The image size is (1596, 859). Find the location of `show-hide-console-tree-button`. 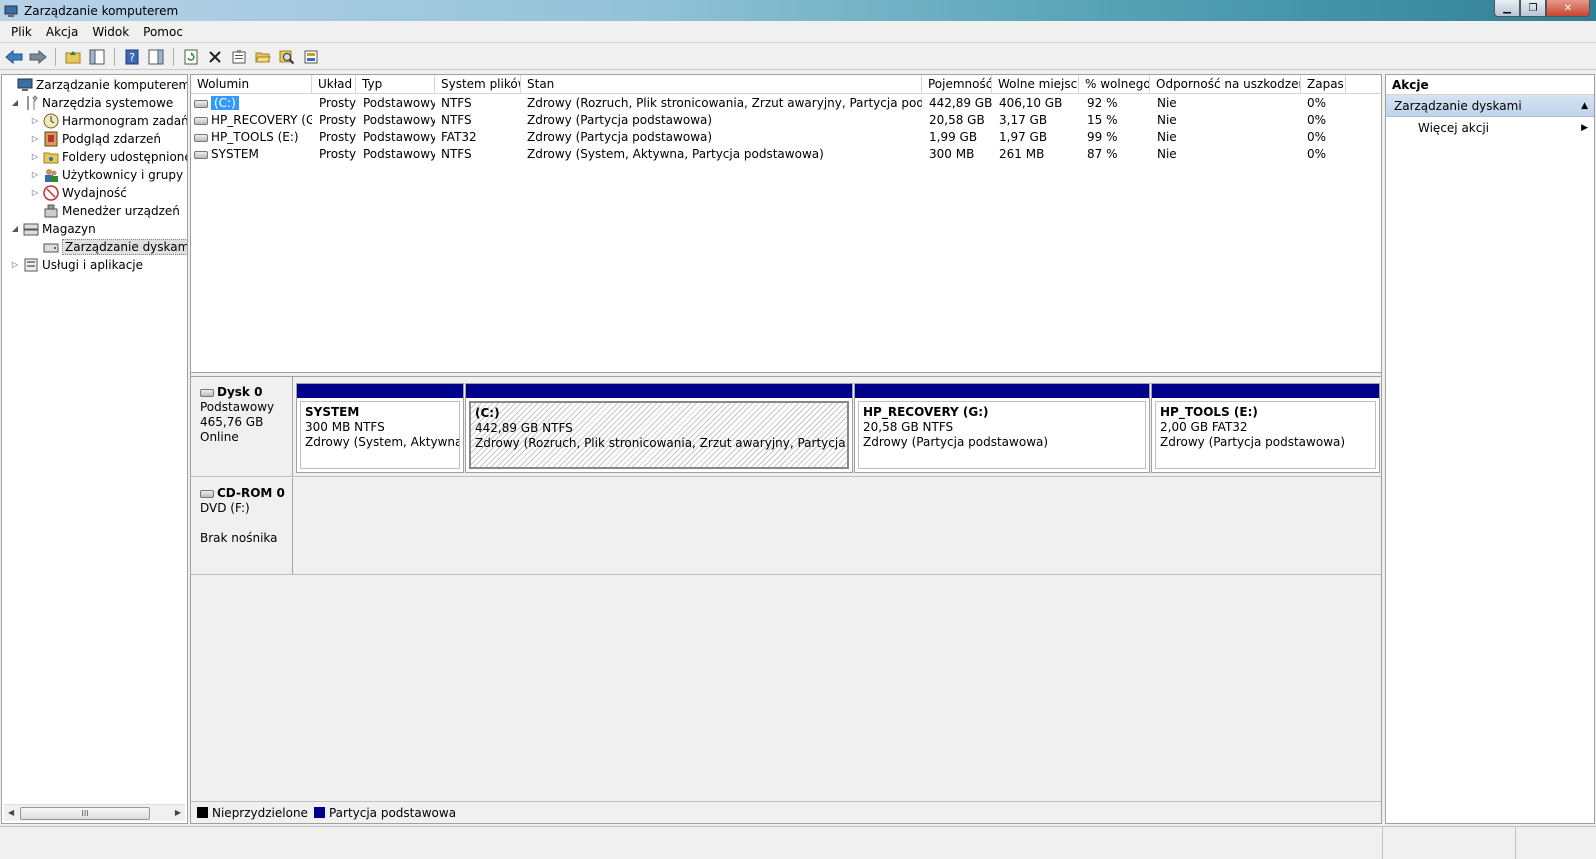

show-hide-console-tree-button is located at coordinates (97, 57).